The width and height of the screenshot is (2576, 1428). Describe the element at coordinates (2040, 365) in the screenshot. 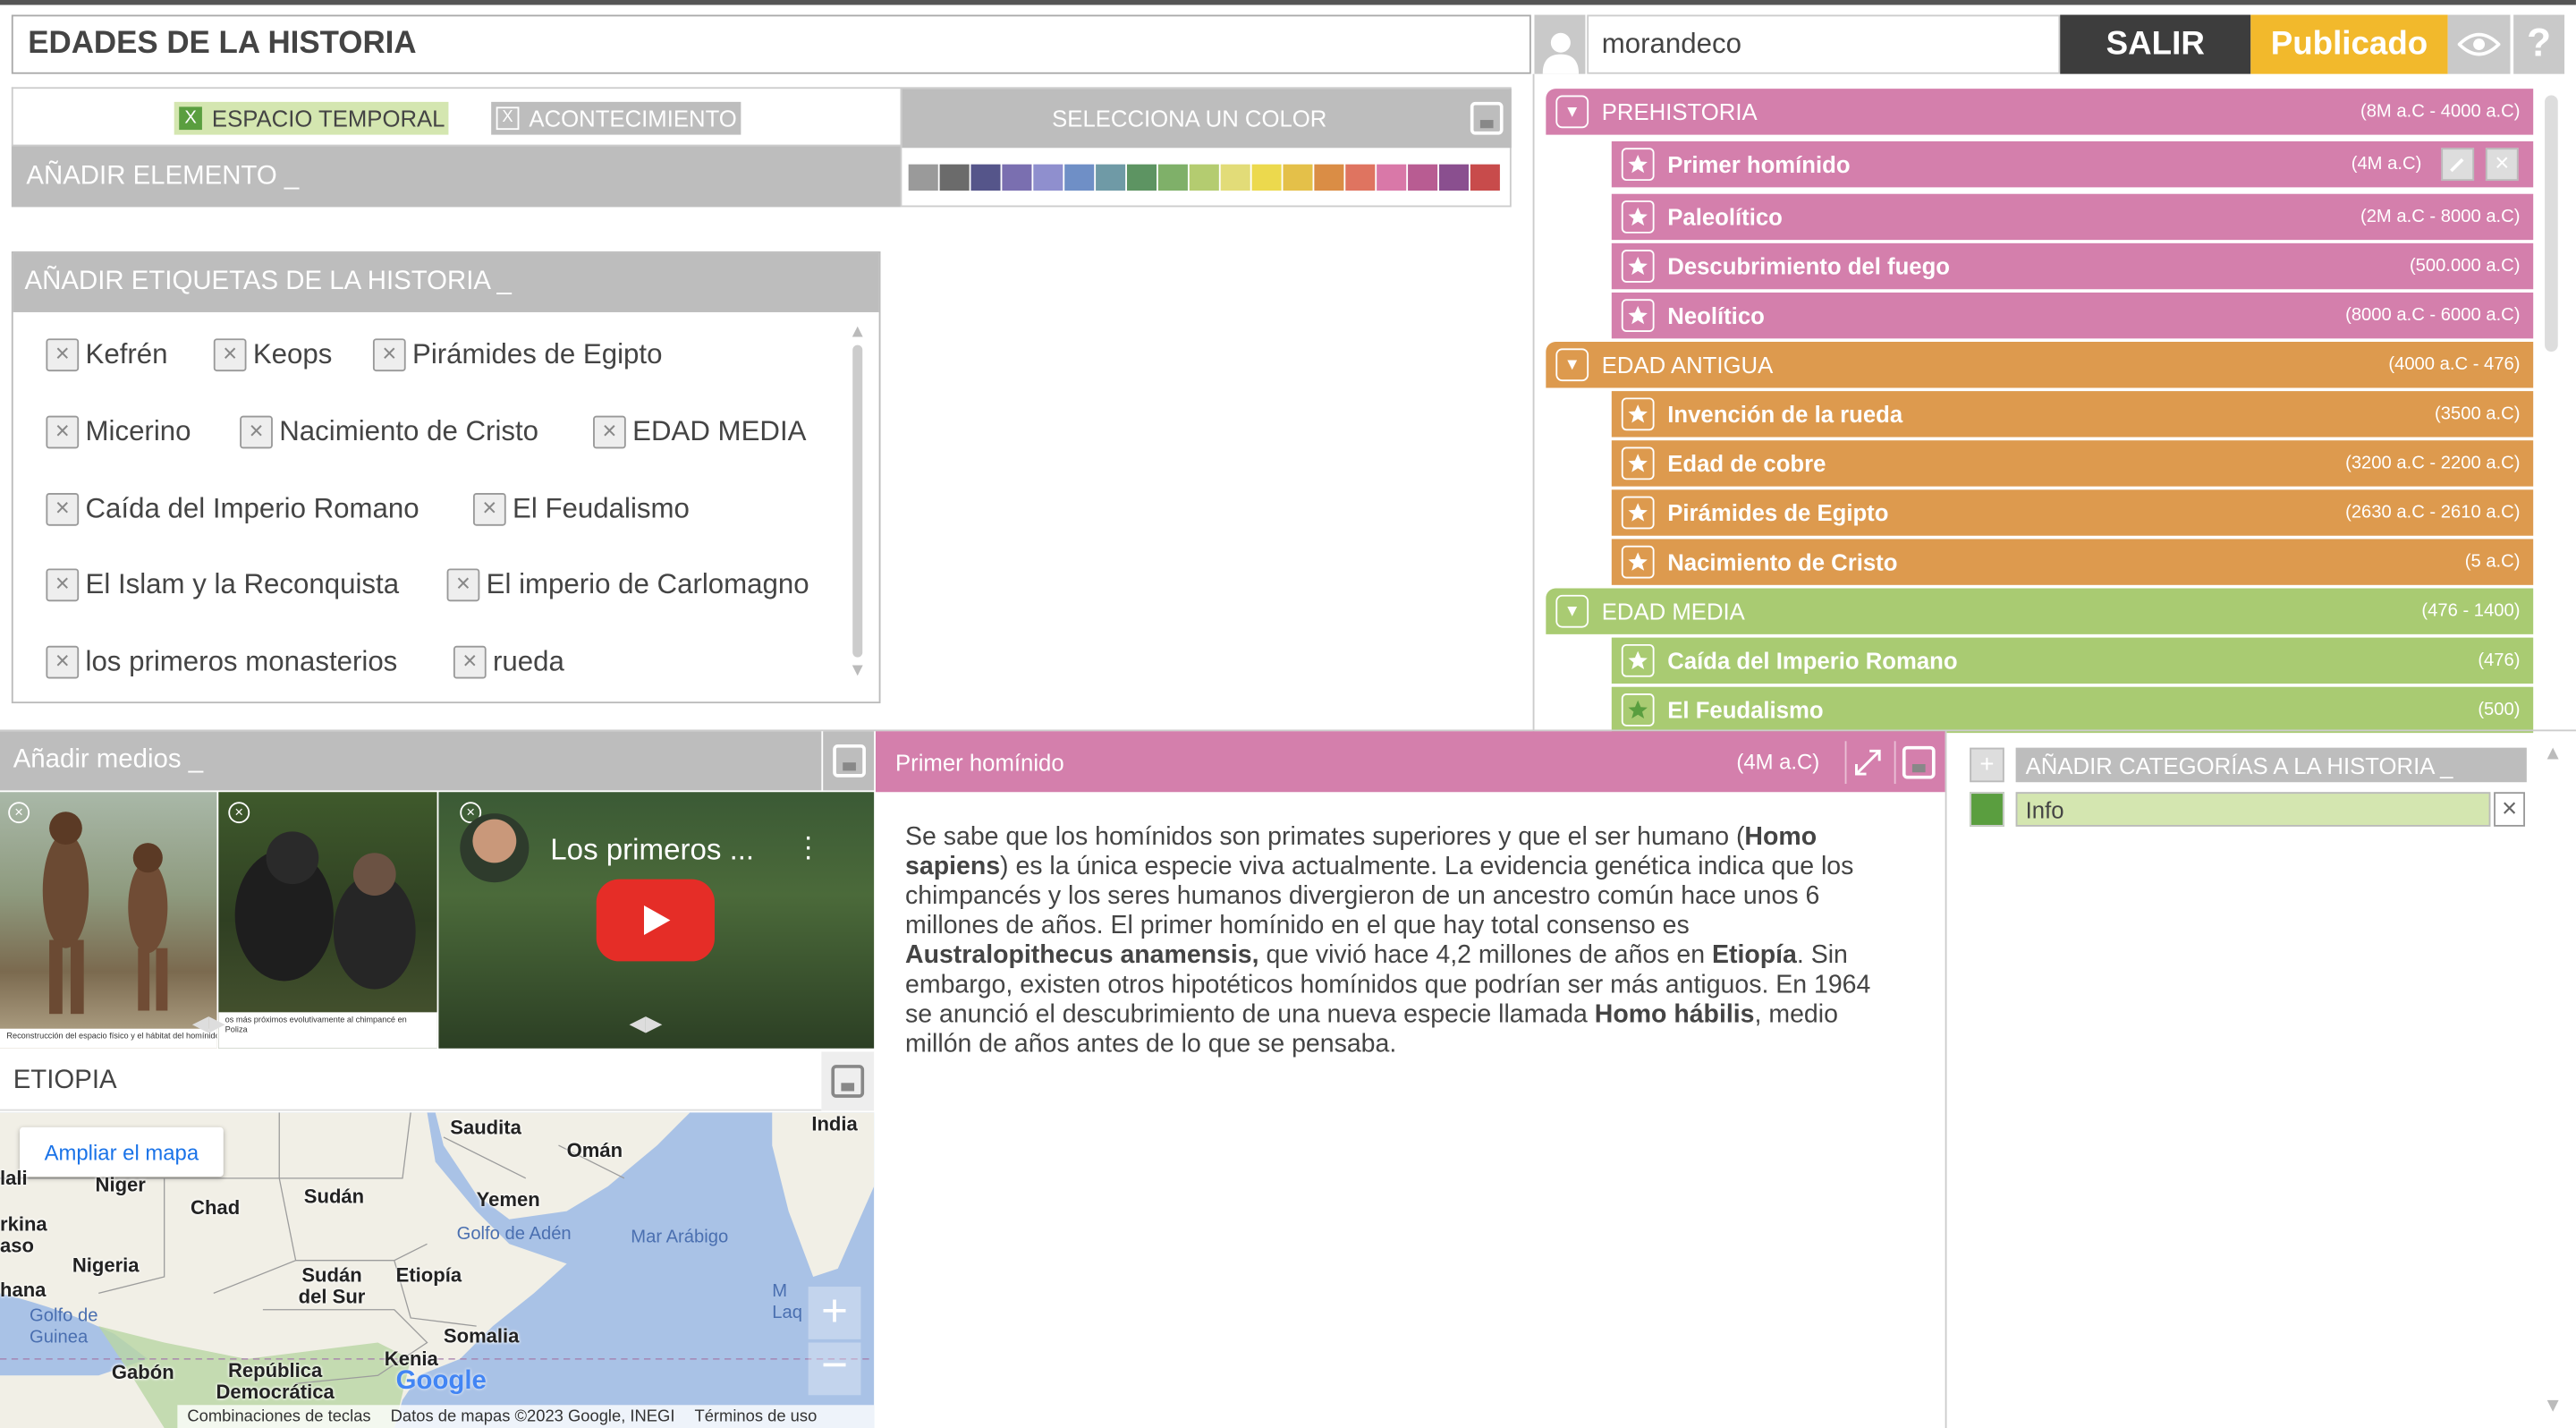

I see `timeline-group: ▼ EDAD ANTIGUA (4000 a.C - 476)` at that location.